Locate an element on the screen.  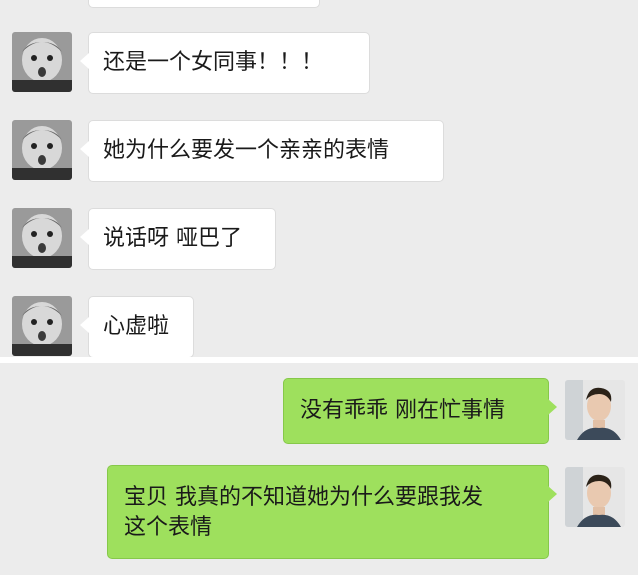
message-bubble-incoming: 她为什么要发一个亲亲的表情 is located at coordinates (262, 151).